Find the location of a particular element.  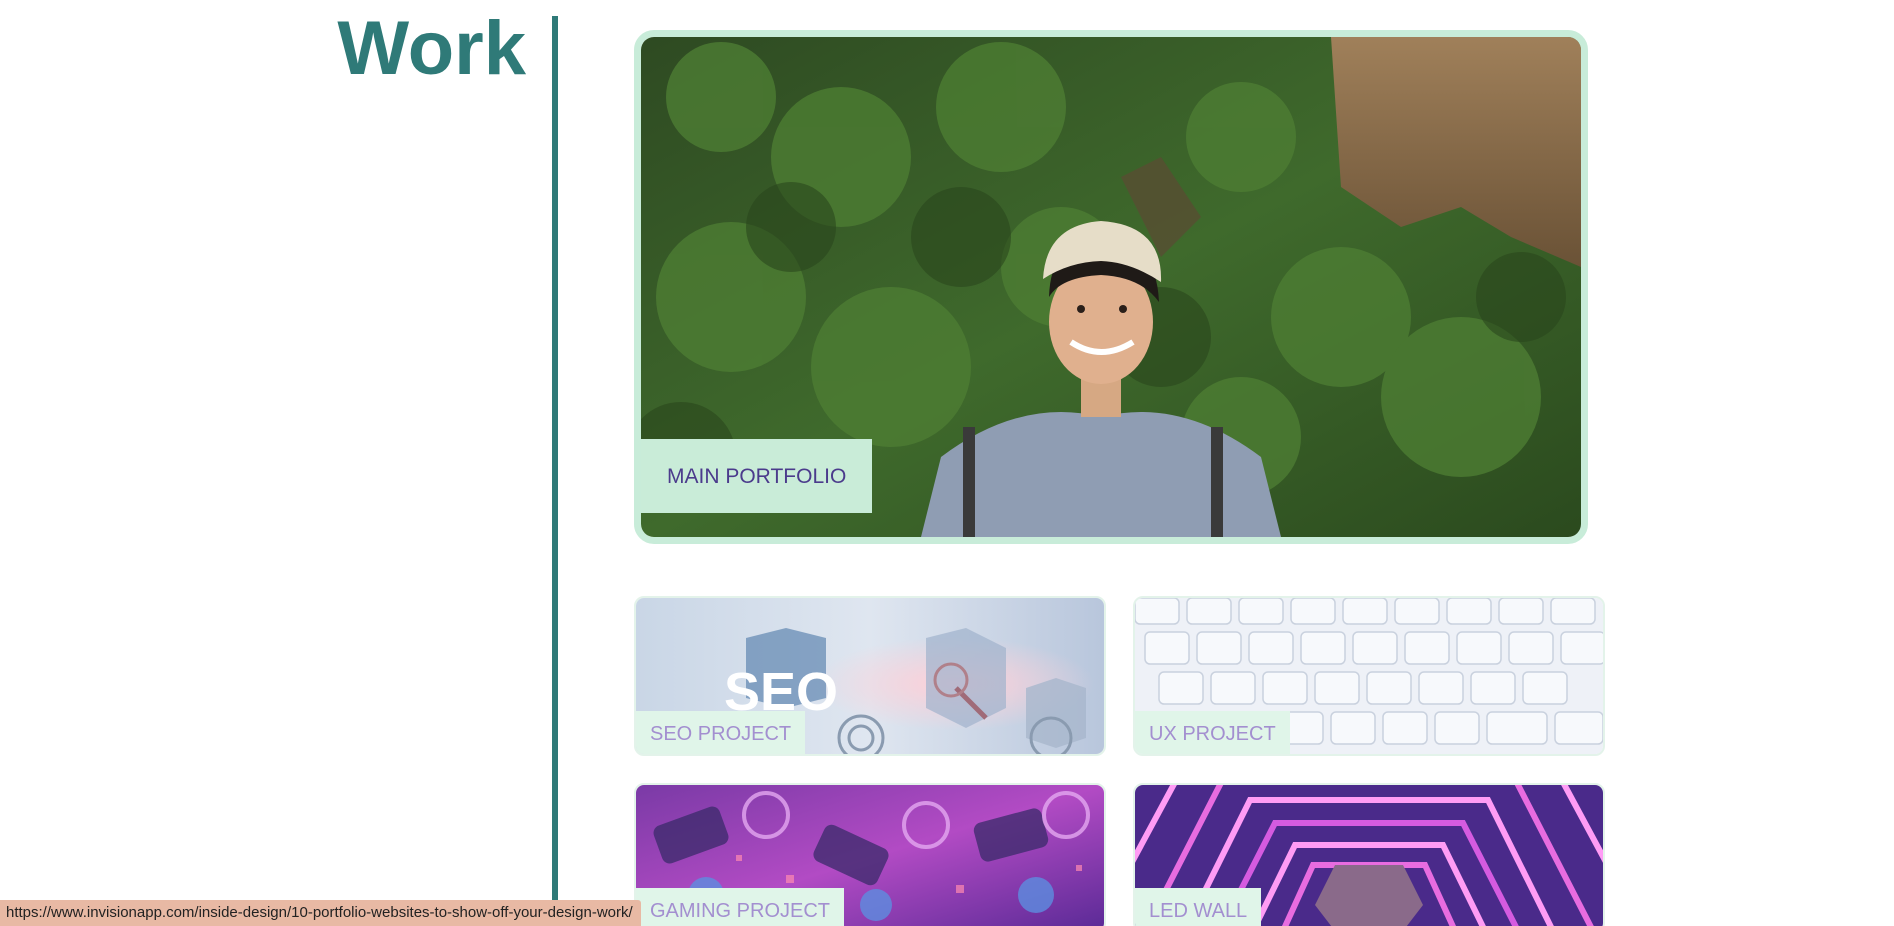

page-title: Work is located at coordinates (431, 48).